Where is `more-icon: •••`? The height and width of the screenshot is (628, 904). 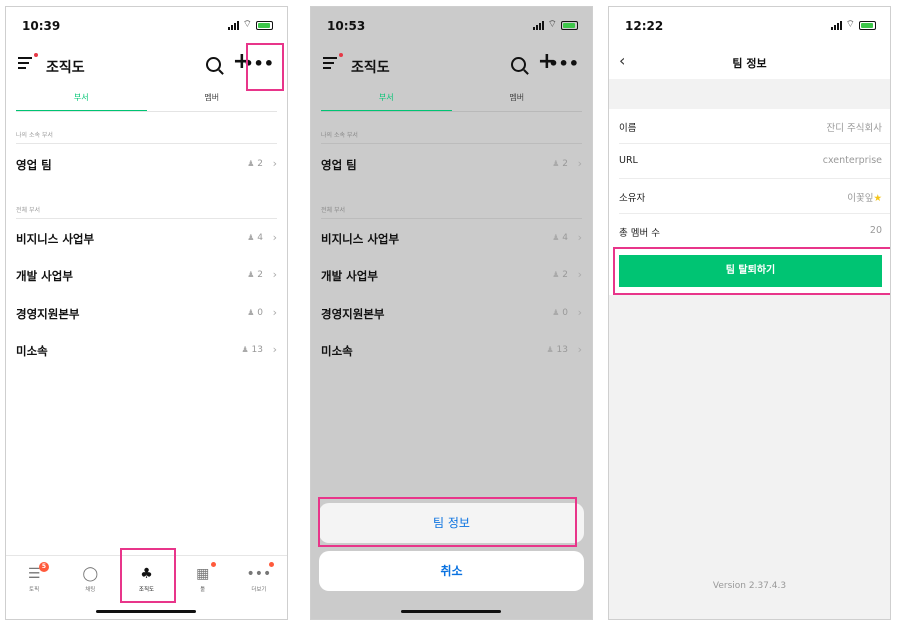
more-icon: ••• is located at coordinates (563, 63).